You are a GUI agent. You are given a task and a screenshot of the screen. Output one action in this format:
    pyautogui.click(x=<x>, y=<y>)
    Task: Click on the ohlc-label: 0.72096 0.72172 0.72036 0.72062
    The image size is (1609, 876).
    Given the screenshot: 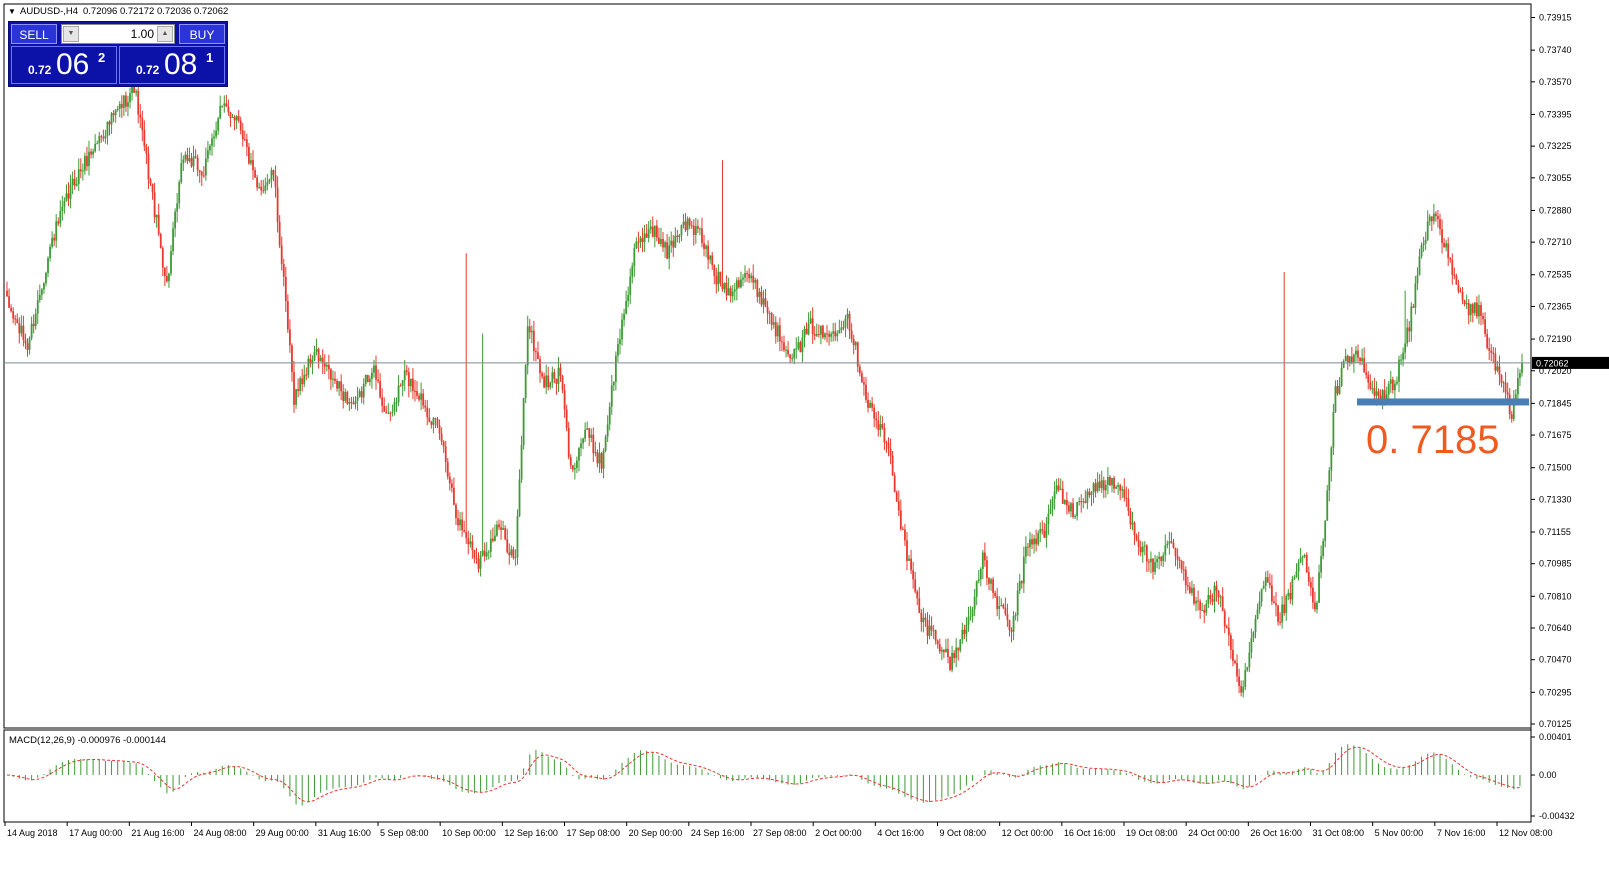 What is the action you would take?
    pyautogui.click(x=155, y=11)
    